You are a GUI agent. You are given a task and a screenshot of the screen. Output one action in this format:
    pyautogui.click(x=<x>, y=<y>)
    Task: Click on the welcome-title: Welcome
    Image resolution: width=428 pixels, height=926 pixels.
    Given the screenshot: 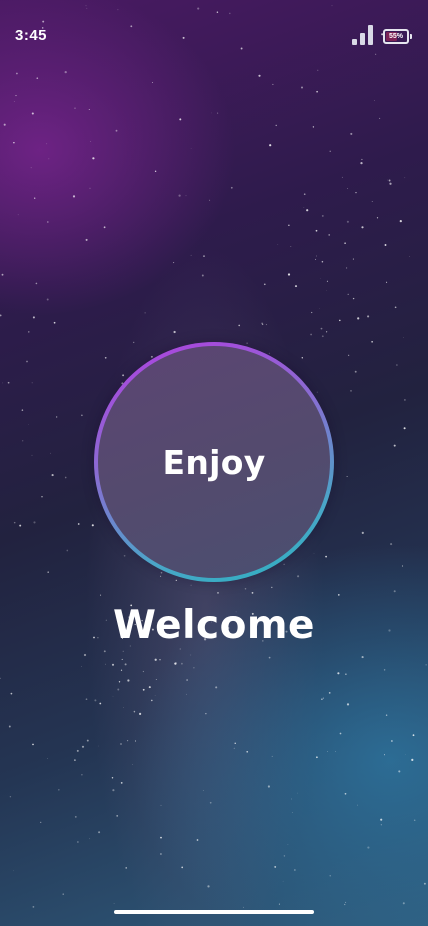 What is the action you would take?
    pyautogui.click(x=214, y=625)
    